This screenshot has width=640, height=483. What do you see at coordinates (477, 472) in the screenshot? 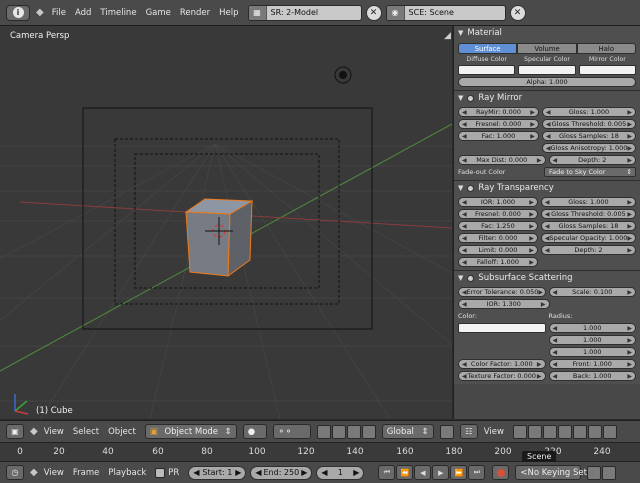
I see `jump-end-button: ⏭` at bounding box center [477, 472].